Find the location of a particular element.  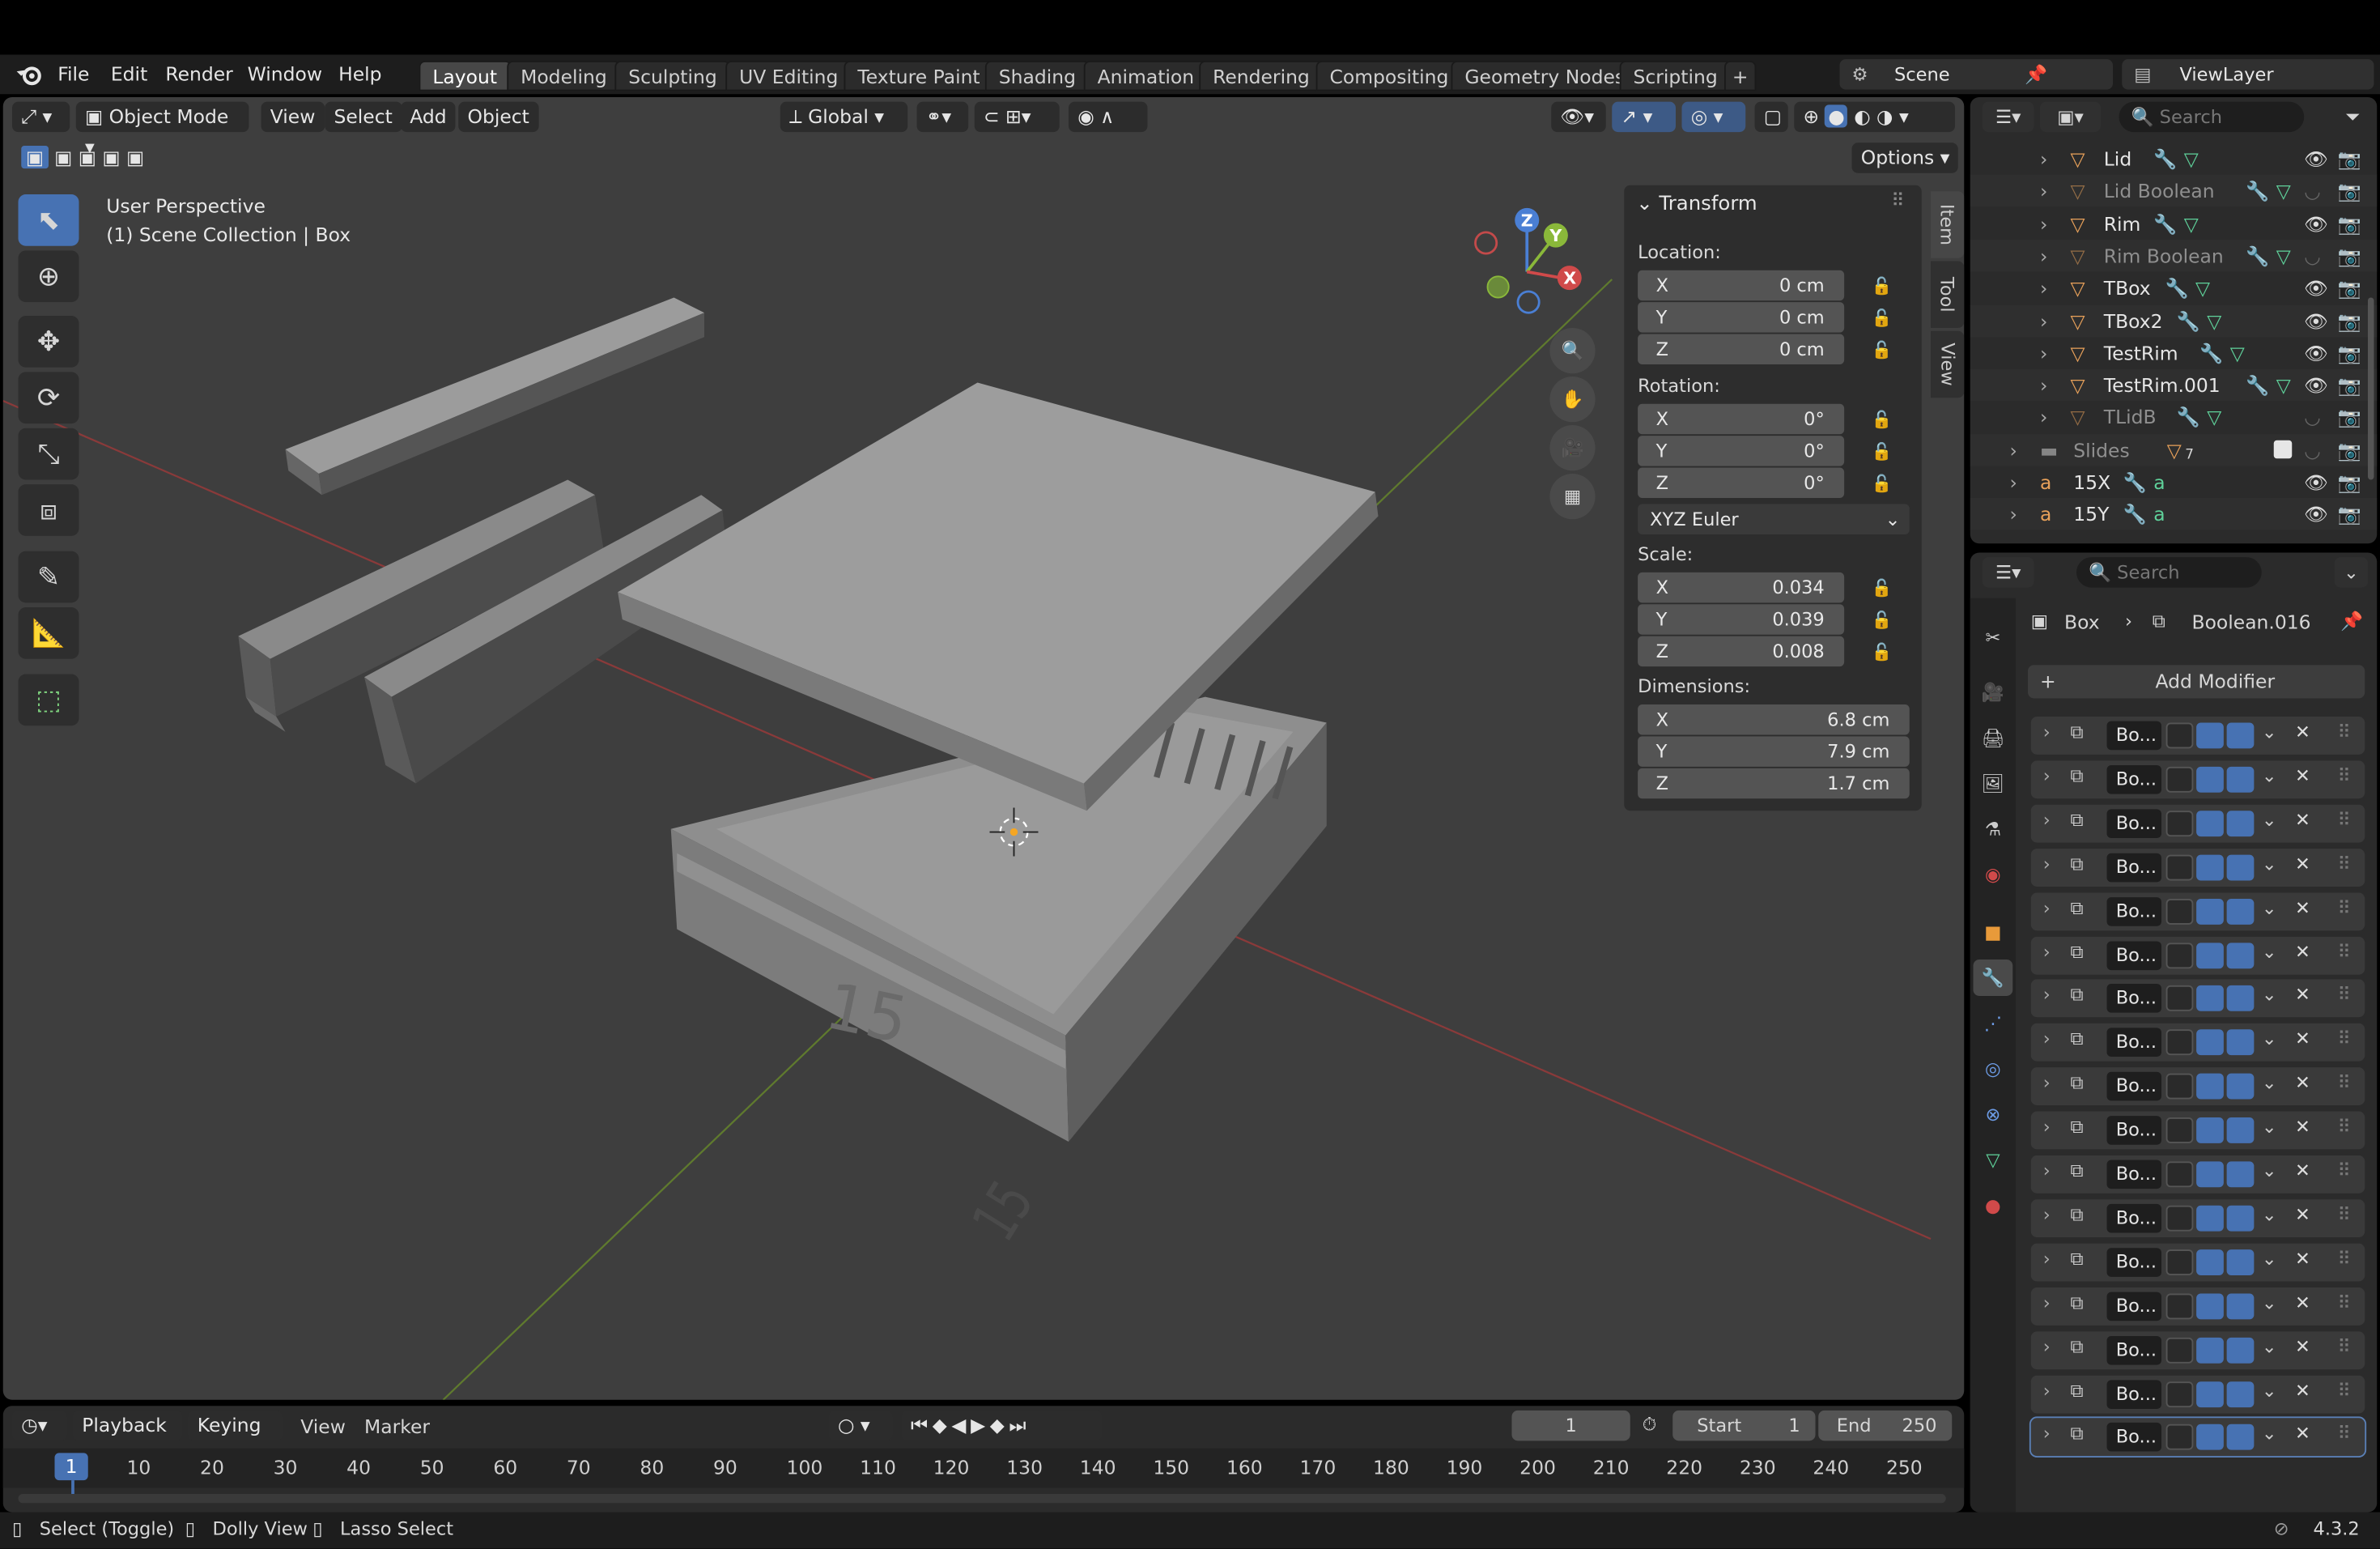

object-menu: Object is located at coordinates (499, 117).